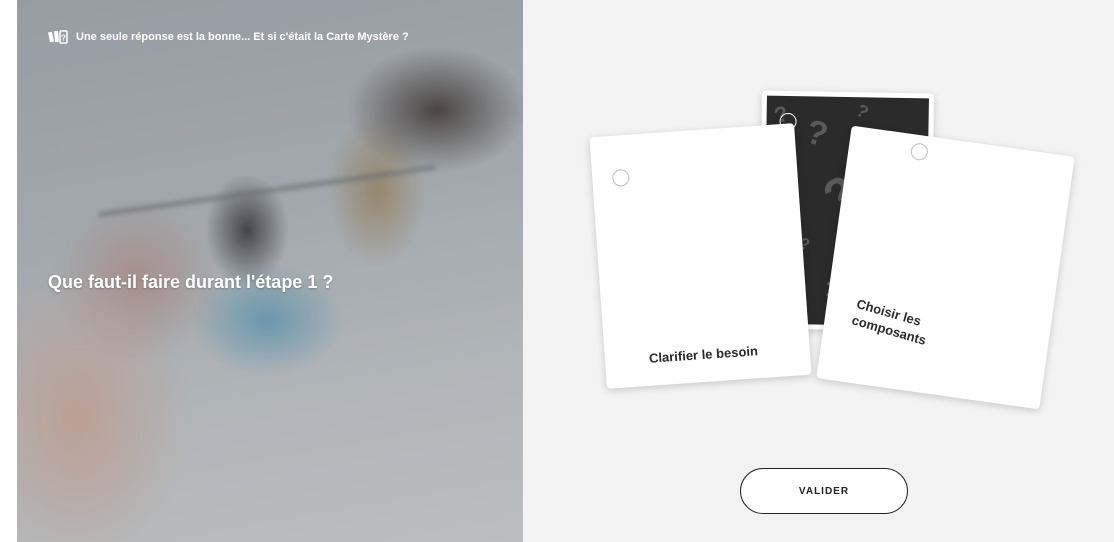 The height and width of the screenshot is (542, 1114). What do you see at coordinates (58, 37) in the screenshot?
I see `cards-icon: ?` at bounding box center [58, 37].